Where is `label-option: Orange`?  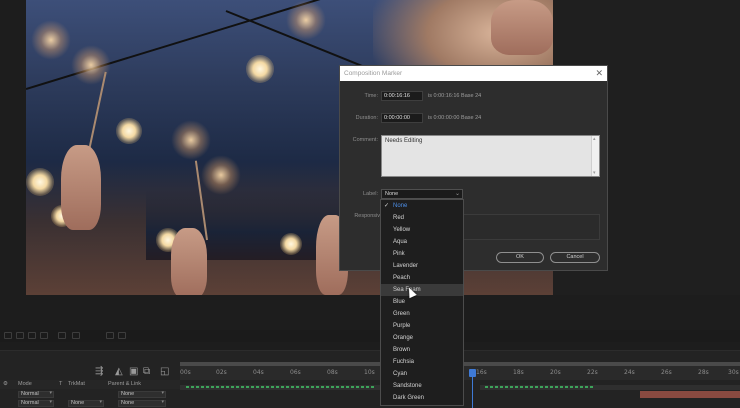 label-option: Orange is located at coordinates (422, 338).